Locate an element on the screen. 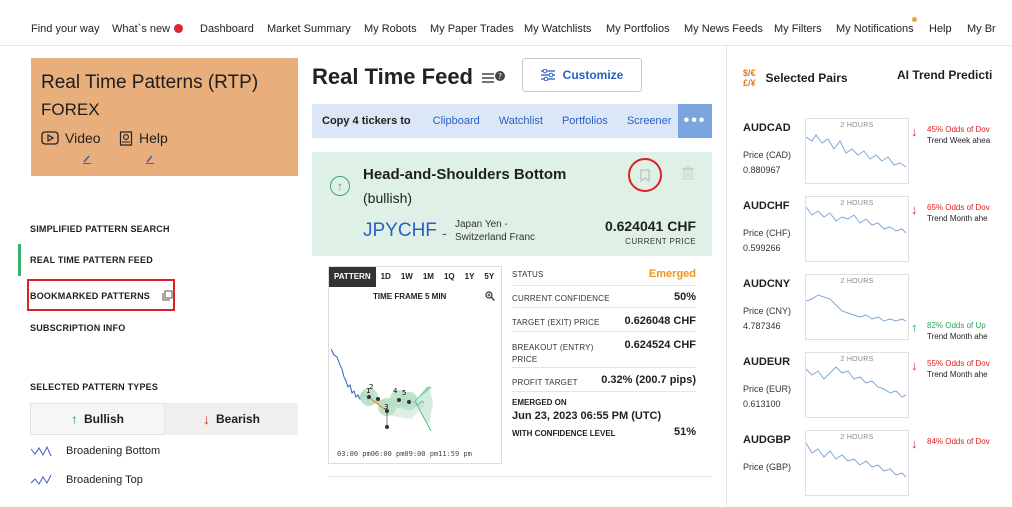  stat-target-label: TARGET (EXIT) PRICE is located at coordinates (556, 322).